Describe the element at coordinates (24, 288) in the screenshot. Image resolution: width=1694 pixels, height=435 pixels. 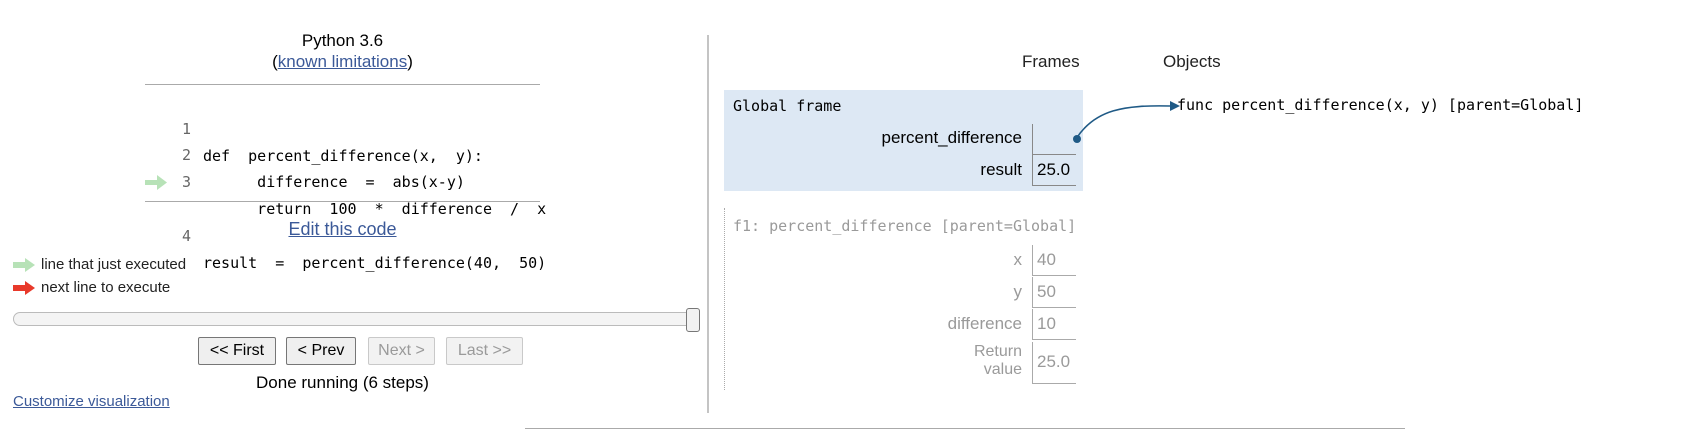
I see `red-arrow-icon` at that location.